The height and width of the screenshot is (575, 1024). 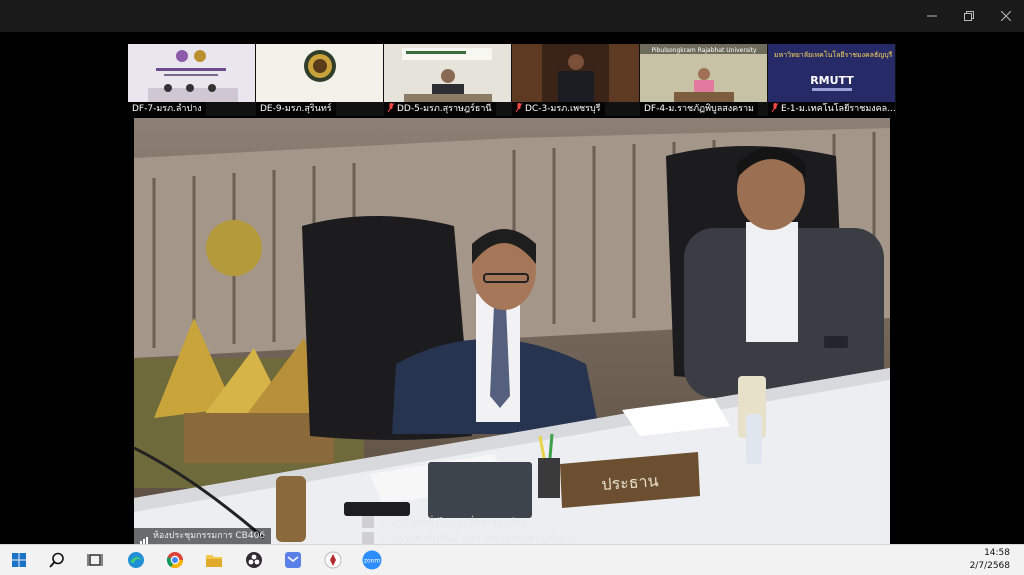 I want to click on participant-tile: DC-3-มรภ.เพชรบุรี, so click(x=575, y=80).